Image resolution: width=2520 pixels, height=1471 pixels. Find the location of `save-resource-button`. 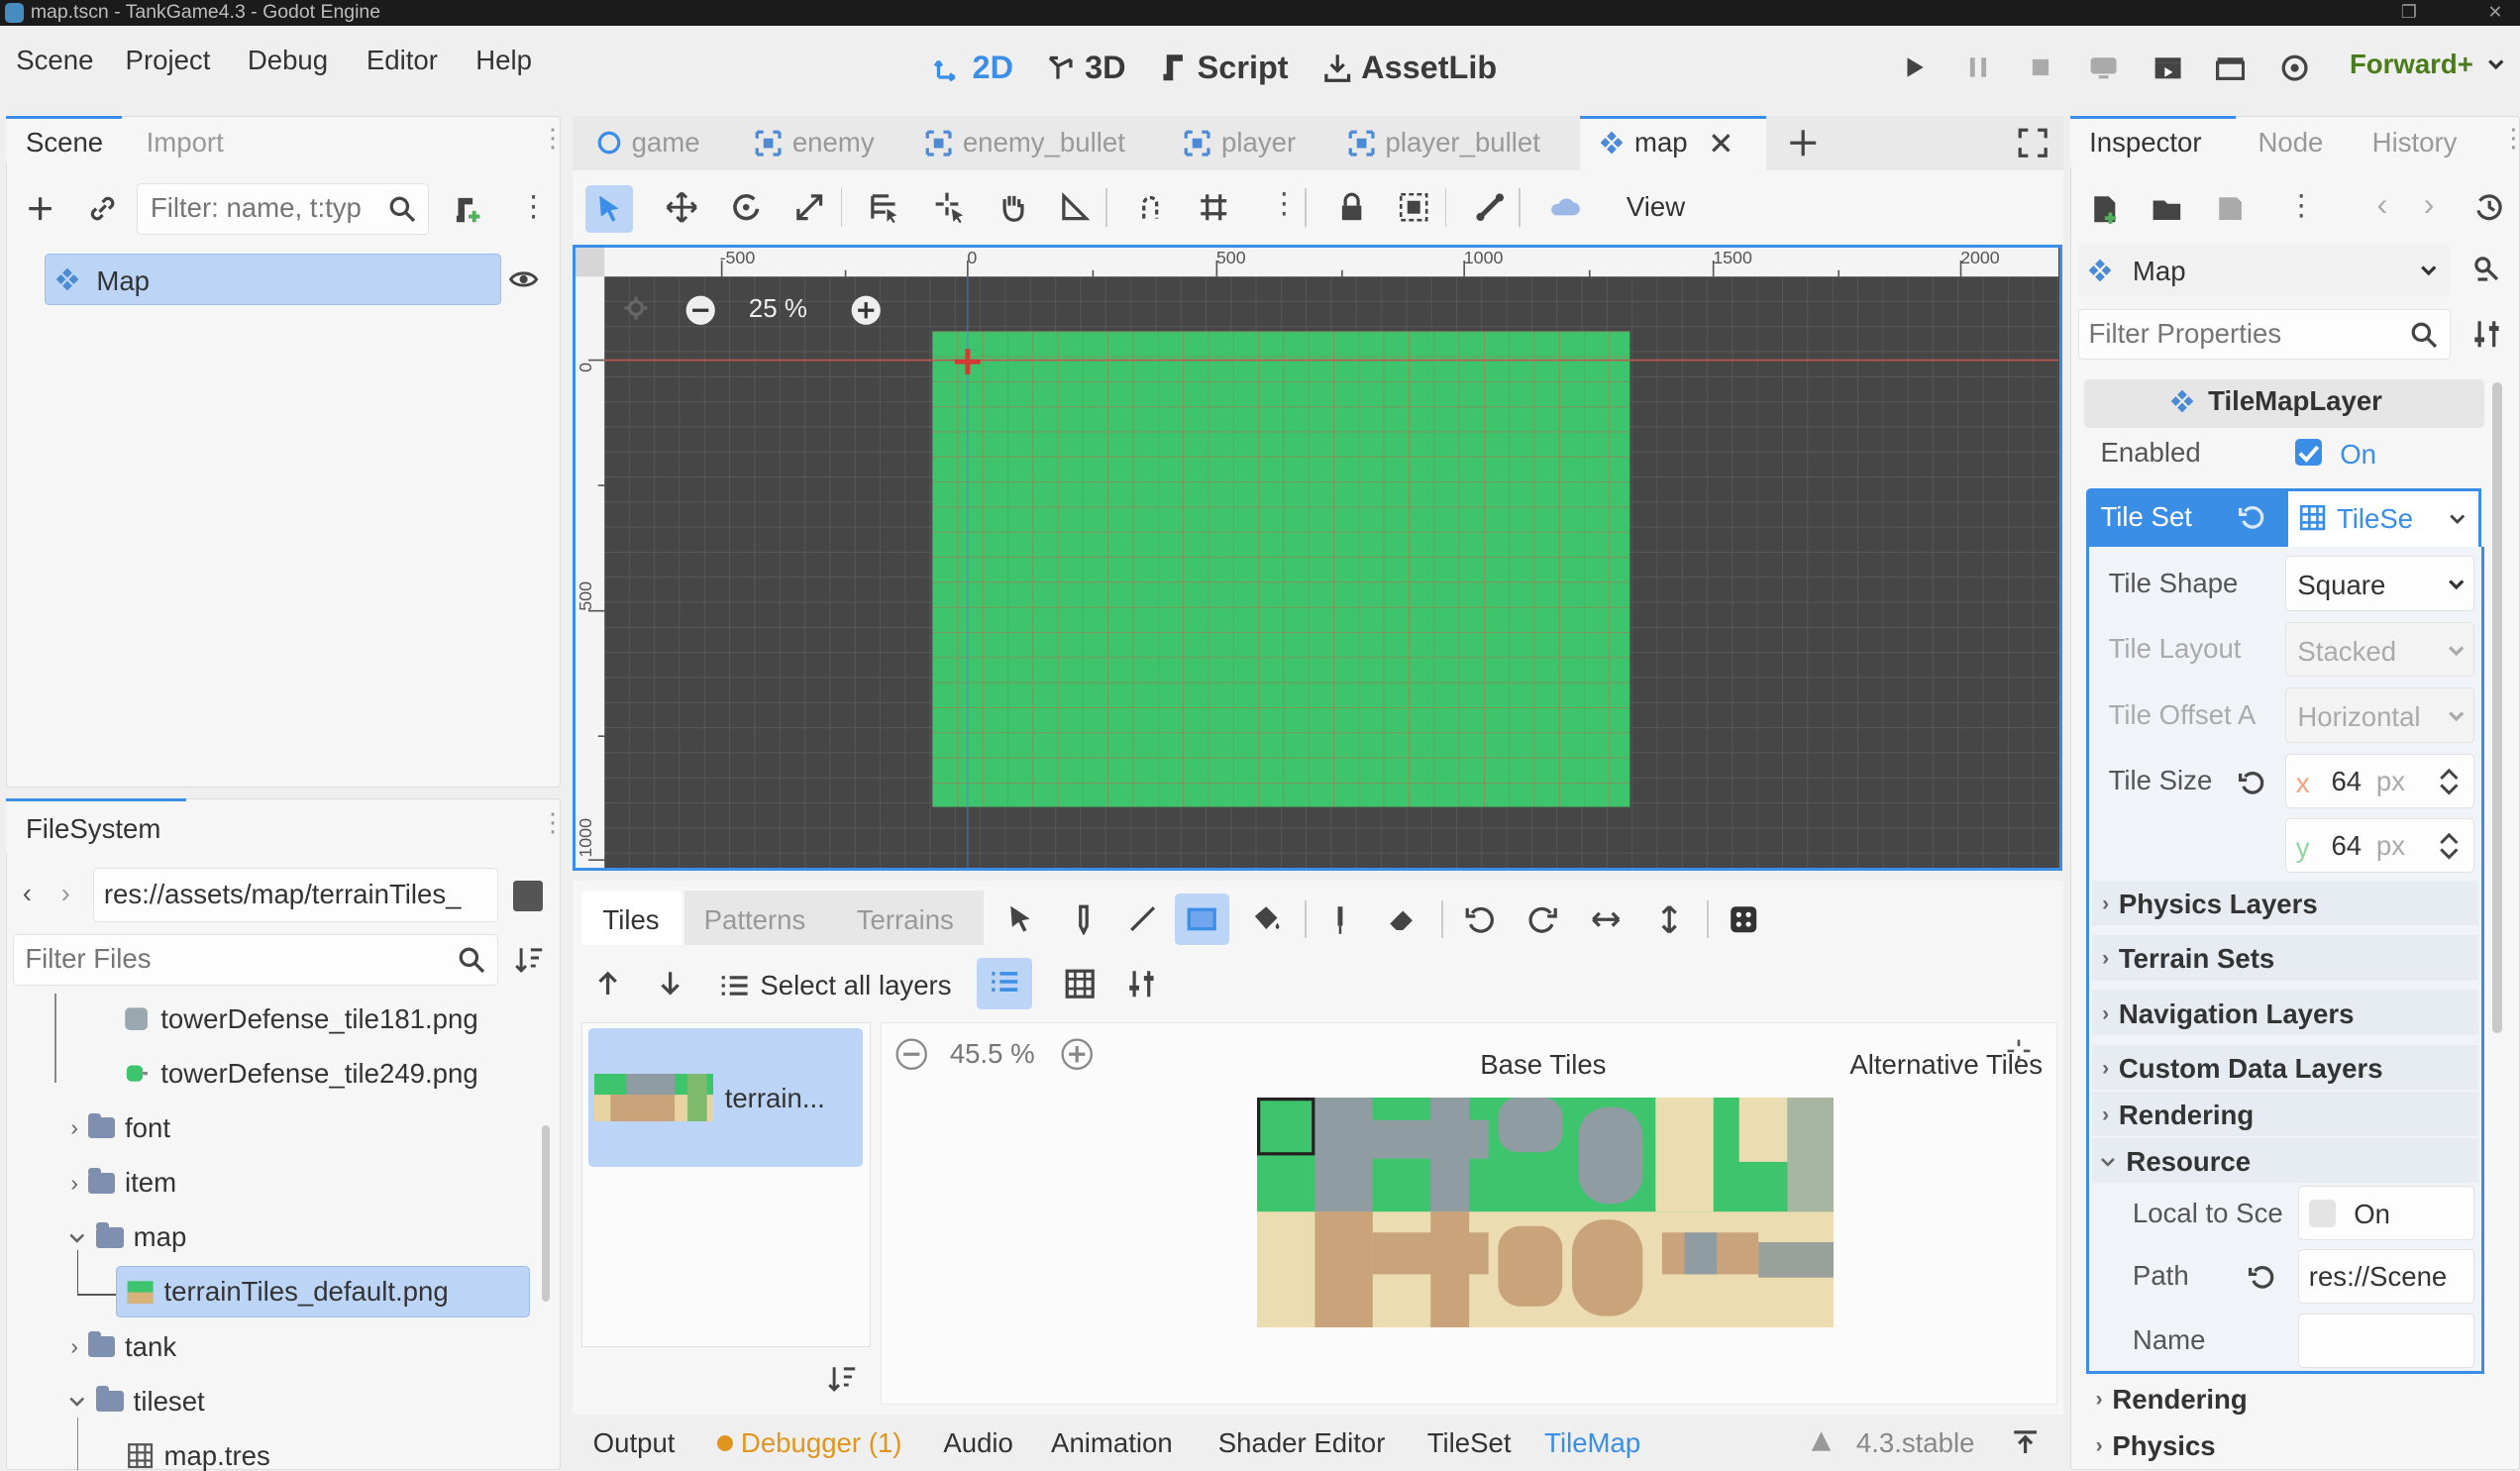

save-resource-button is located at coordinates (2231, 209).